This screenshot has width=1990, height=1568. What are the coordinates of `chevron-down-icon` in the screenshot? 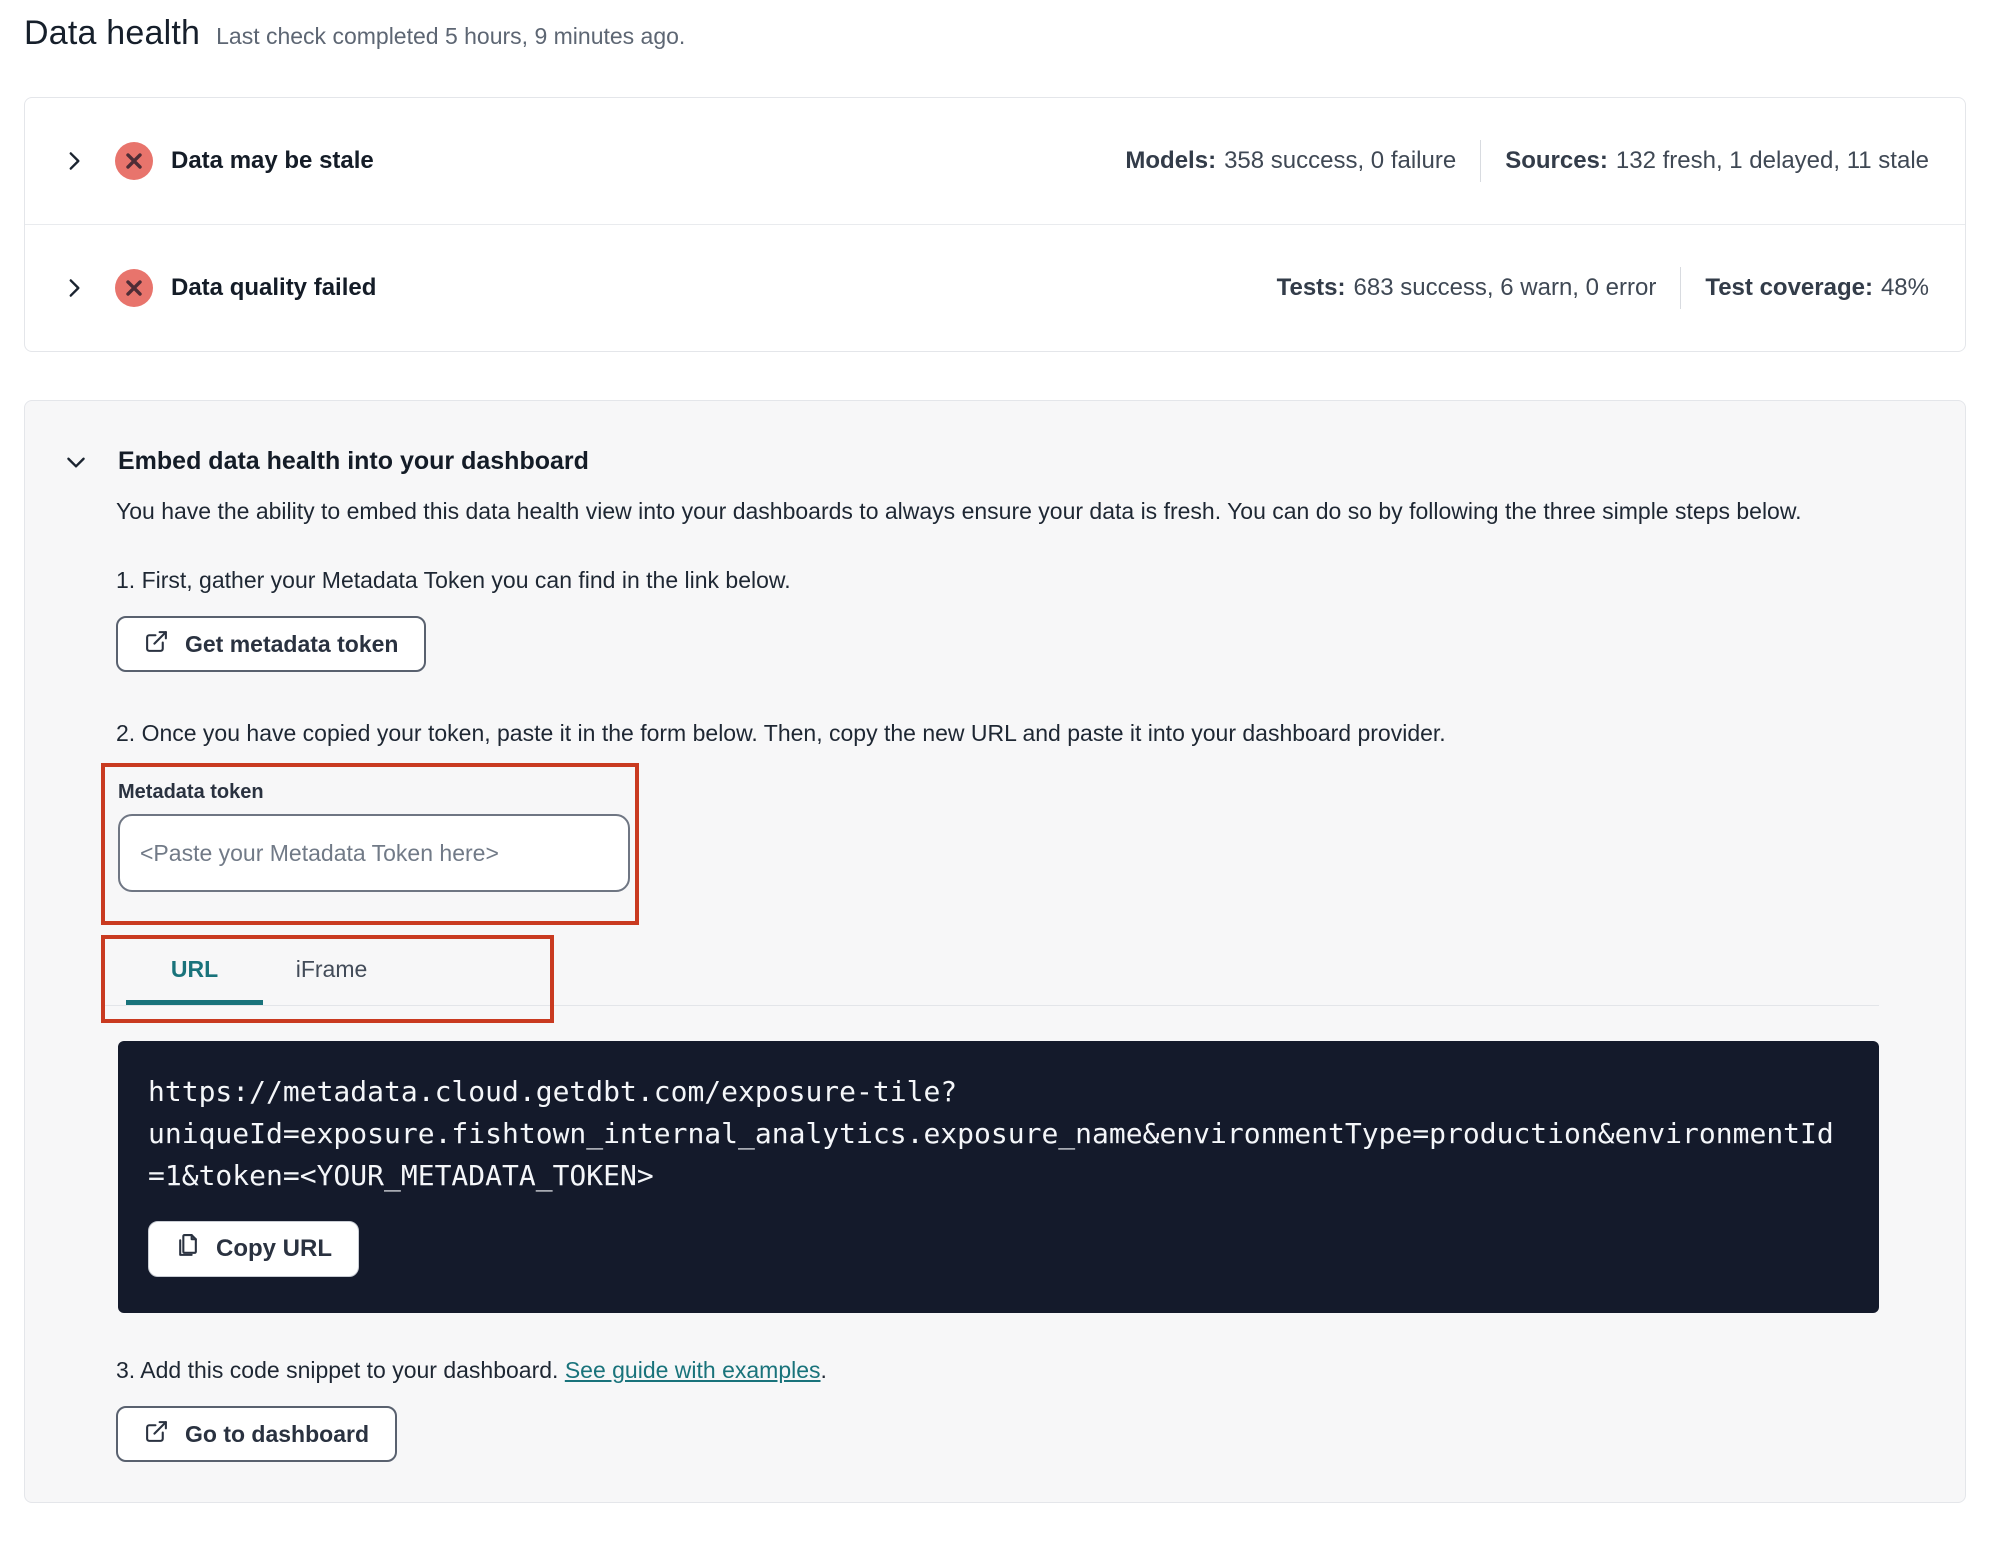 It's located at (76, 462).